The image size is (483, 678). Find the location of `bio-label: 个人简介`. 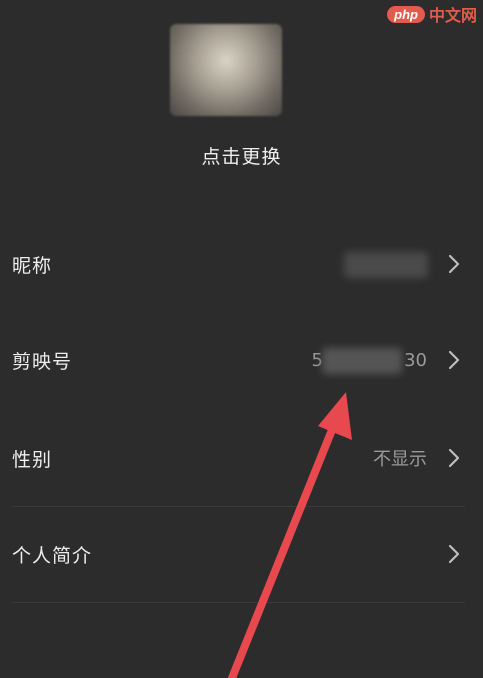

bio-label: 个人简介 is located at coordinates (52, 555).